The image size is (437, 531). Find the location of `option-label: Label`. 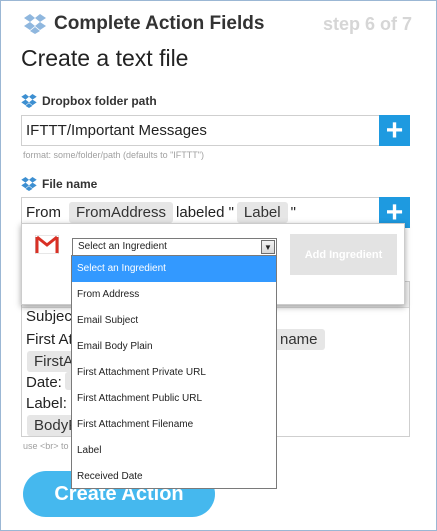

option-label: Label is located at coordinates (174, 451).